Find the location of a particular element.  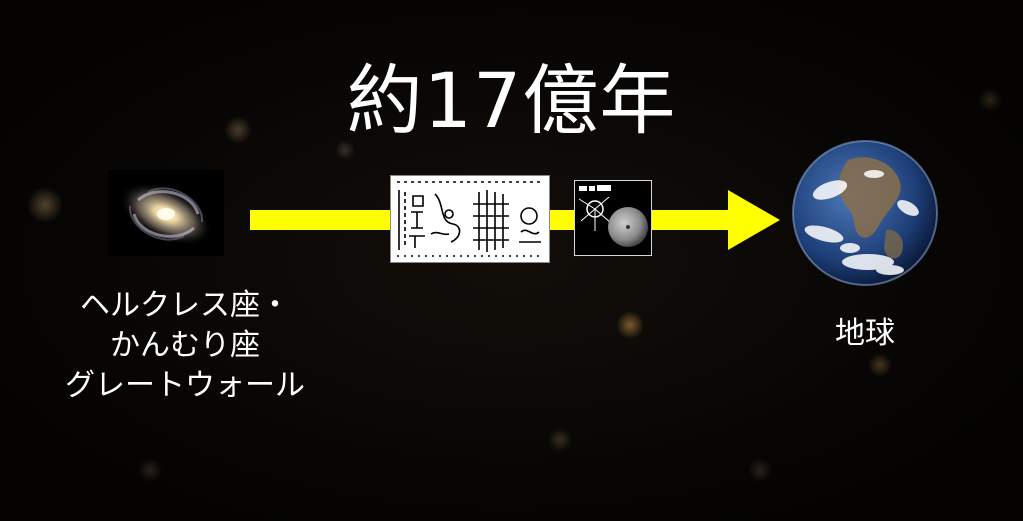

earth-icon is located at coordinates (865, 213).